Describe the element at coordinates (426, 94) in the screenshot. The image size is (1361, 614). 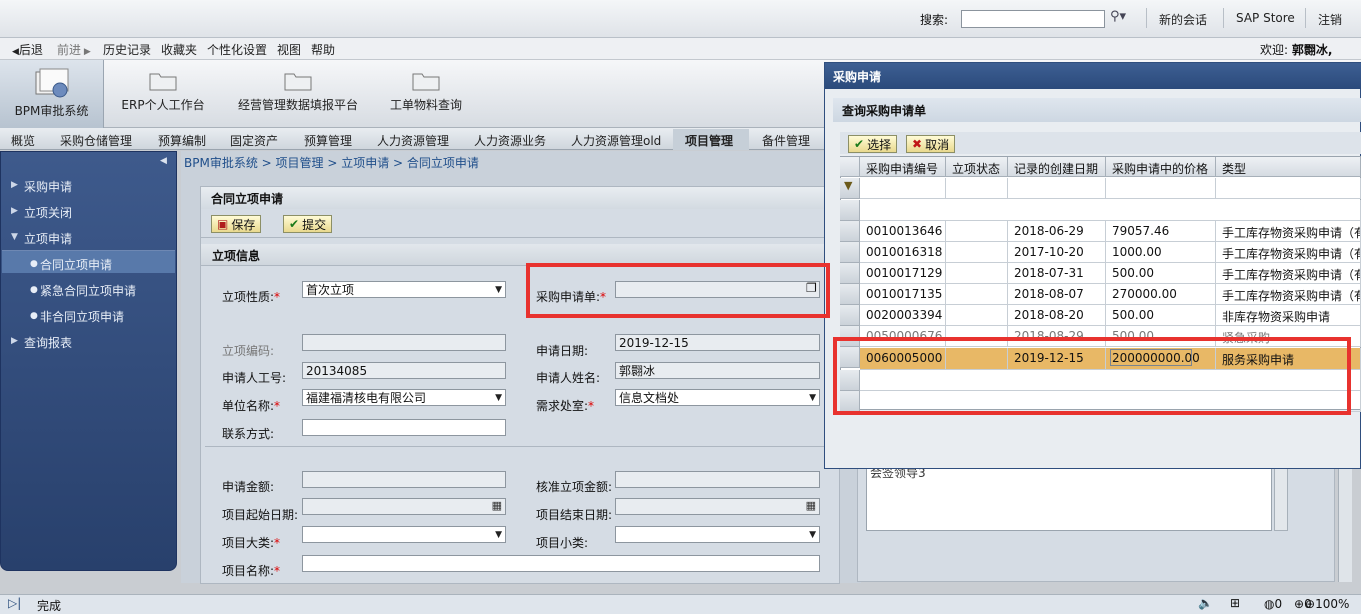
I see `app-material-query: 工单物料查询` at that location.